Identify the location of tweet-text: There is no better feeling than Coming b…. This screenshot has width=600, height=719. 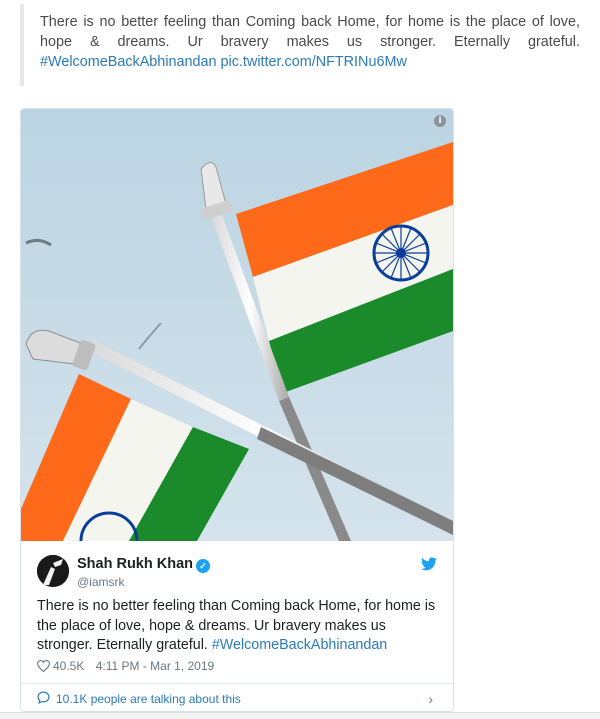
(238, 626).